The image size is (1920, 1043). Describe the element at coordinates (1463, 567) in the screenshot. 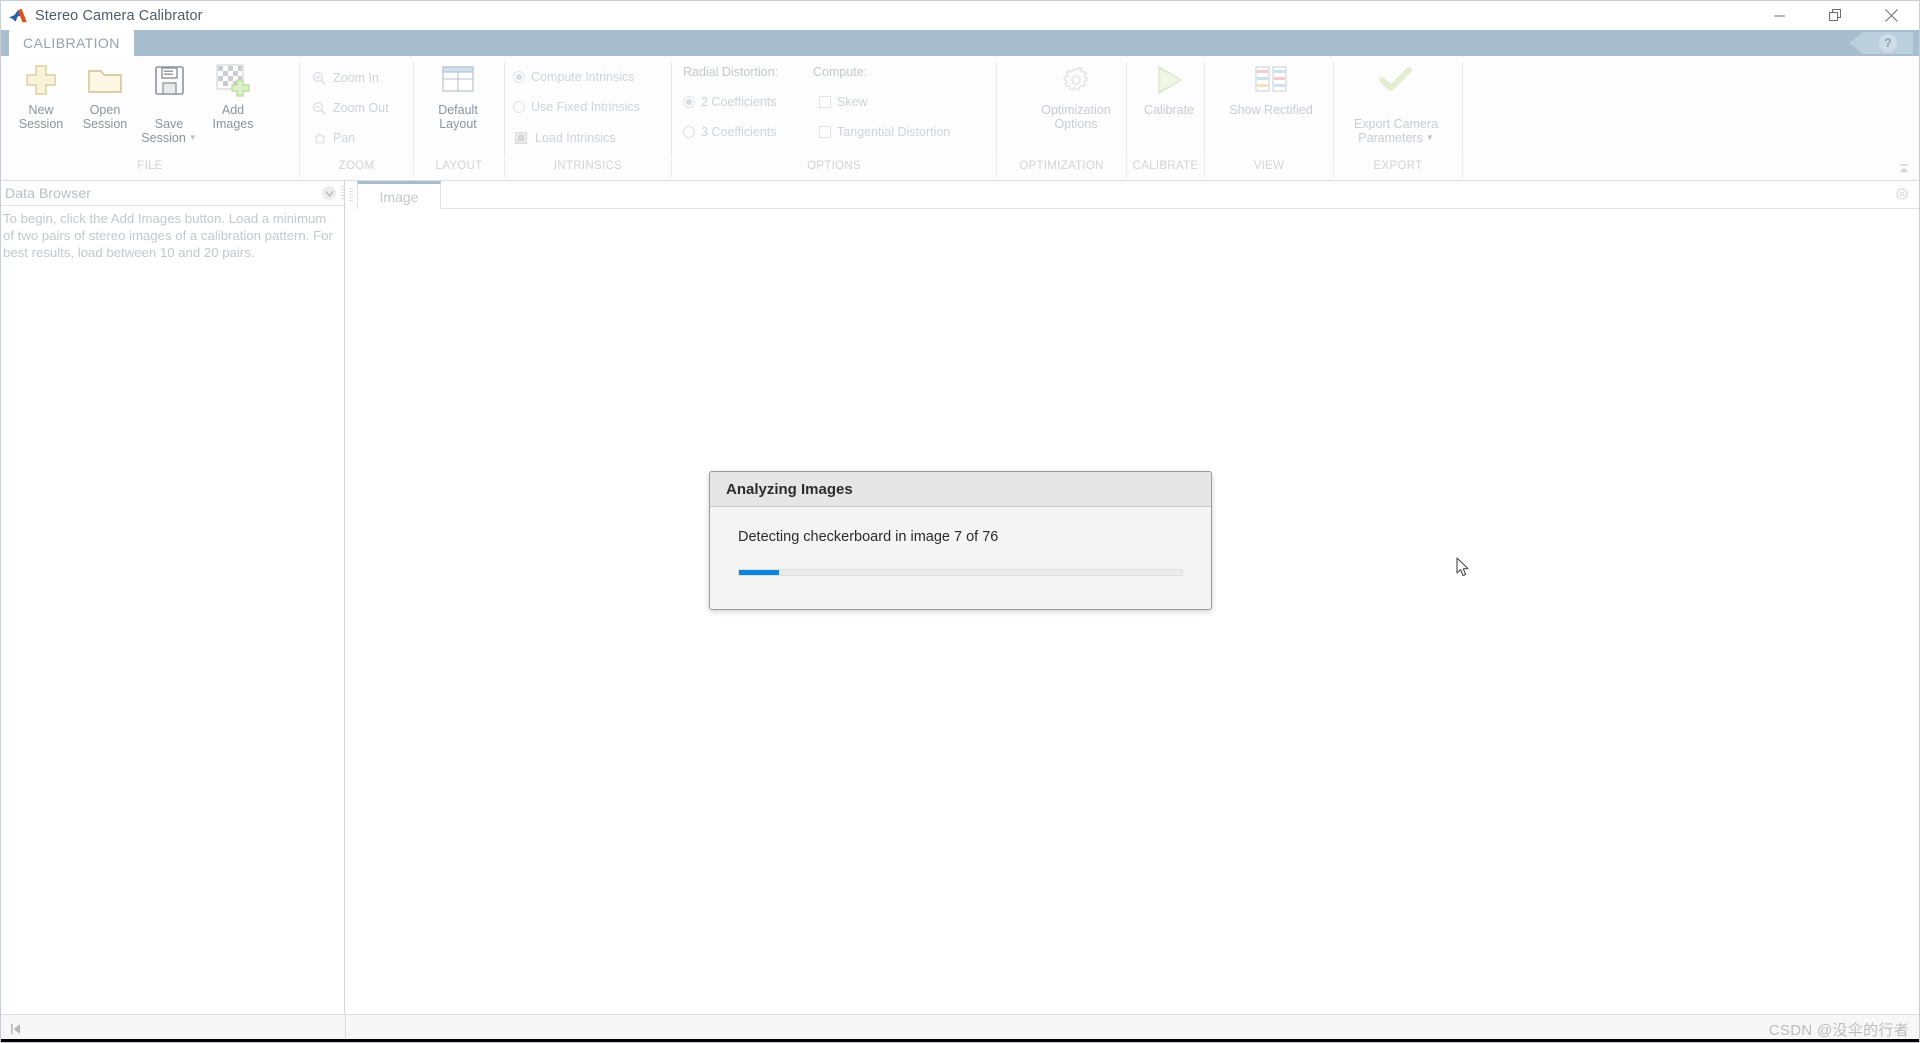

I see `mouse-pointer-icon` at that location.